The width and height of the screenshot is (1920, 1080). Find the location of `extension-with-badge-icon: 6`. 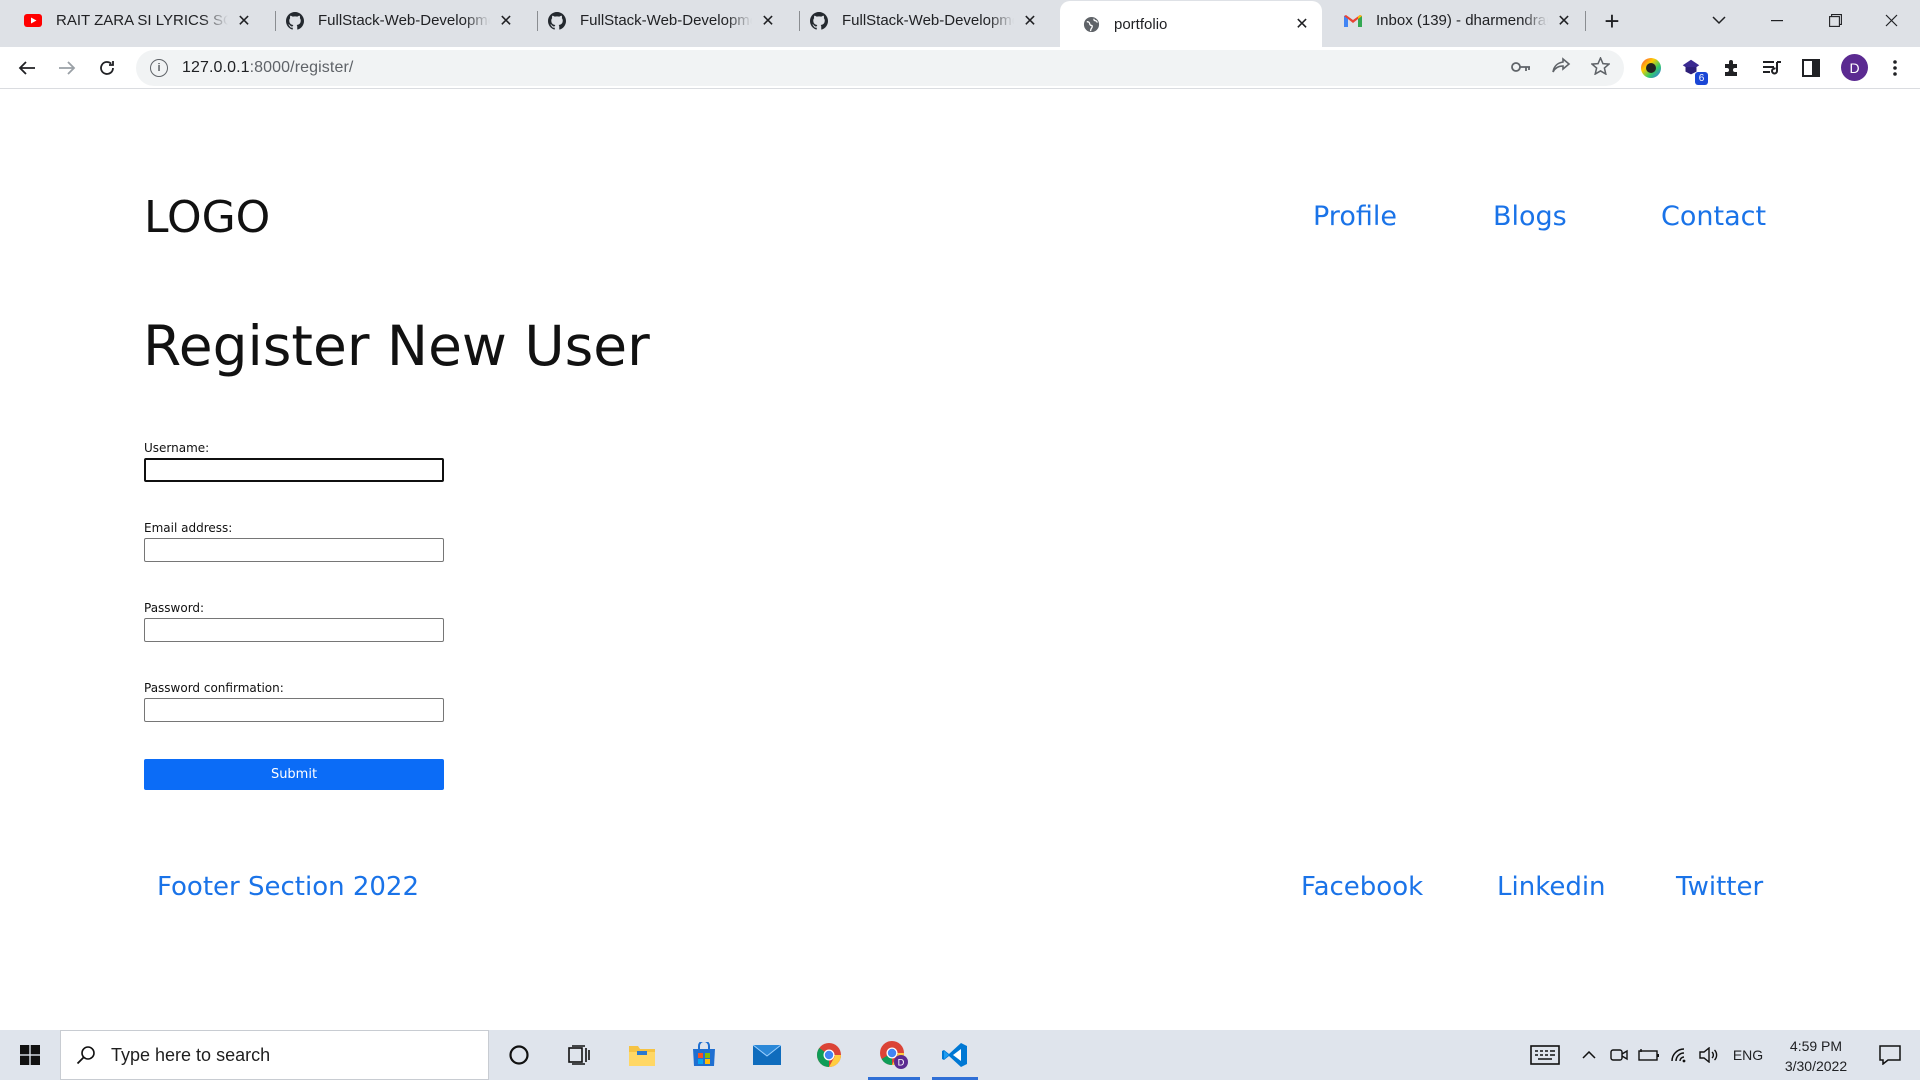

extension-with-badge-icon: 6 is located at coordinates (1694, 71).